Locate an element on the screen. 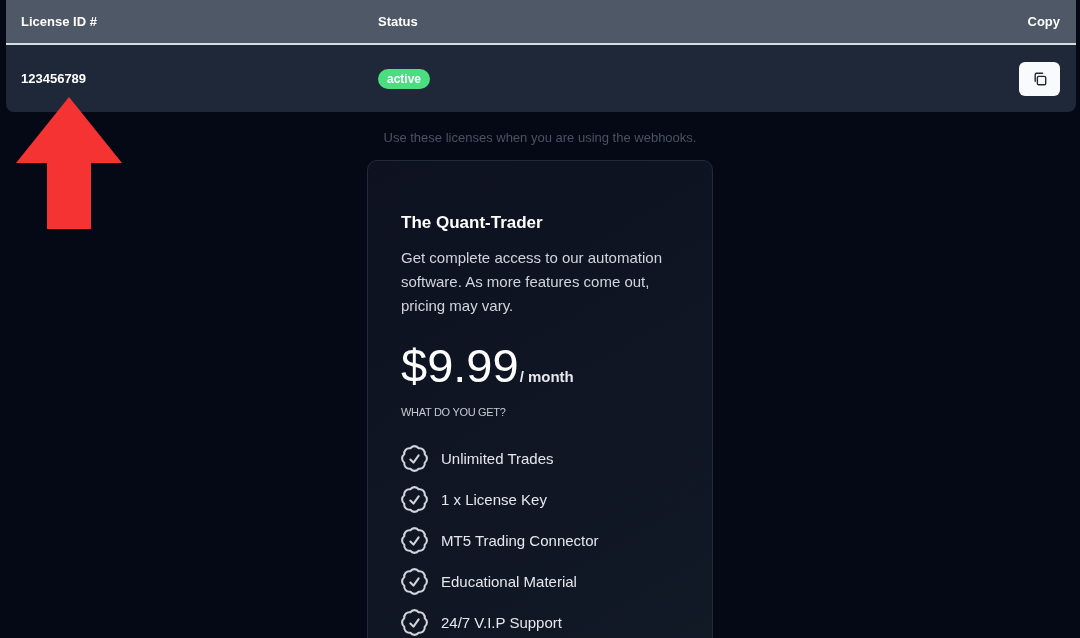 The width and height of the screenshot is (1080, 638). copy-button is located at coordinates (1039, 78).